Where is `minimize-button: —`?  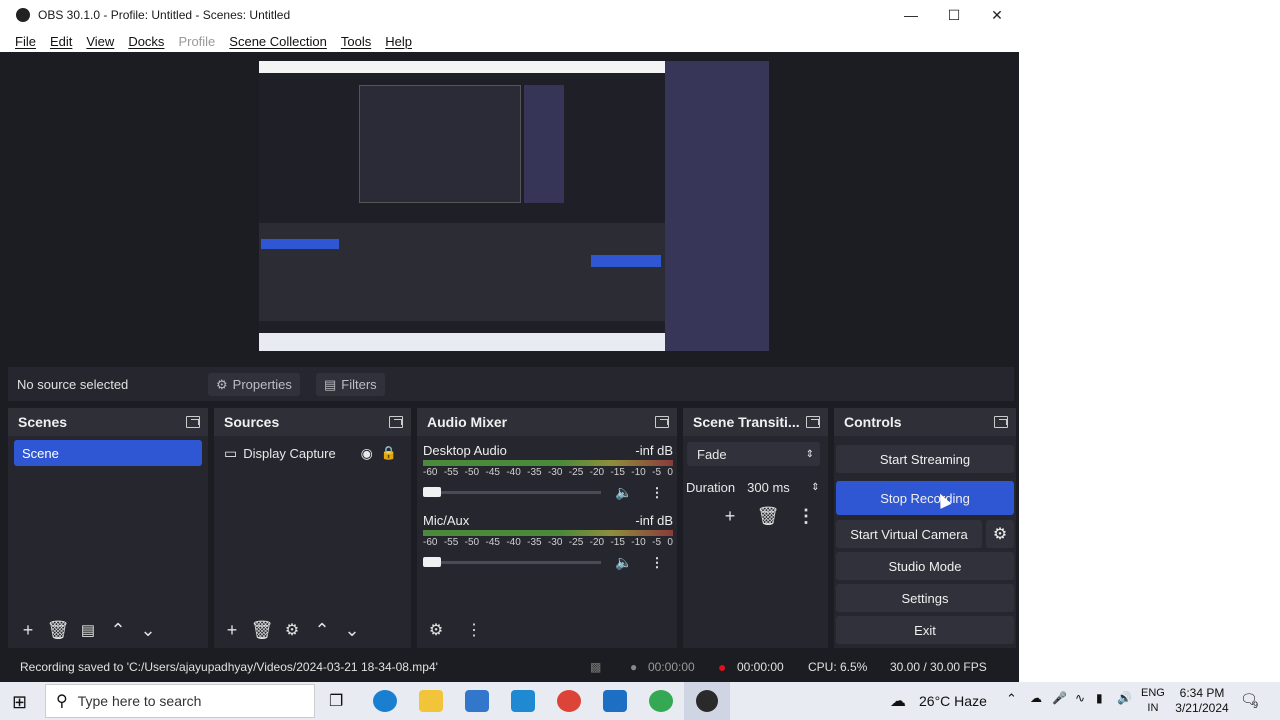
minimize-button: — is located at coordinates (911, 15).